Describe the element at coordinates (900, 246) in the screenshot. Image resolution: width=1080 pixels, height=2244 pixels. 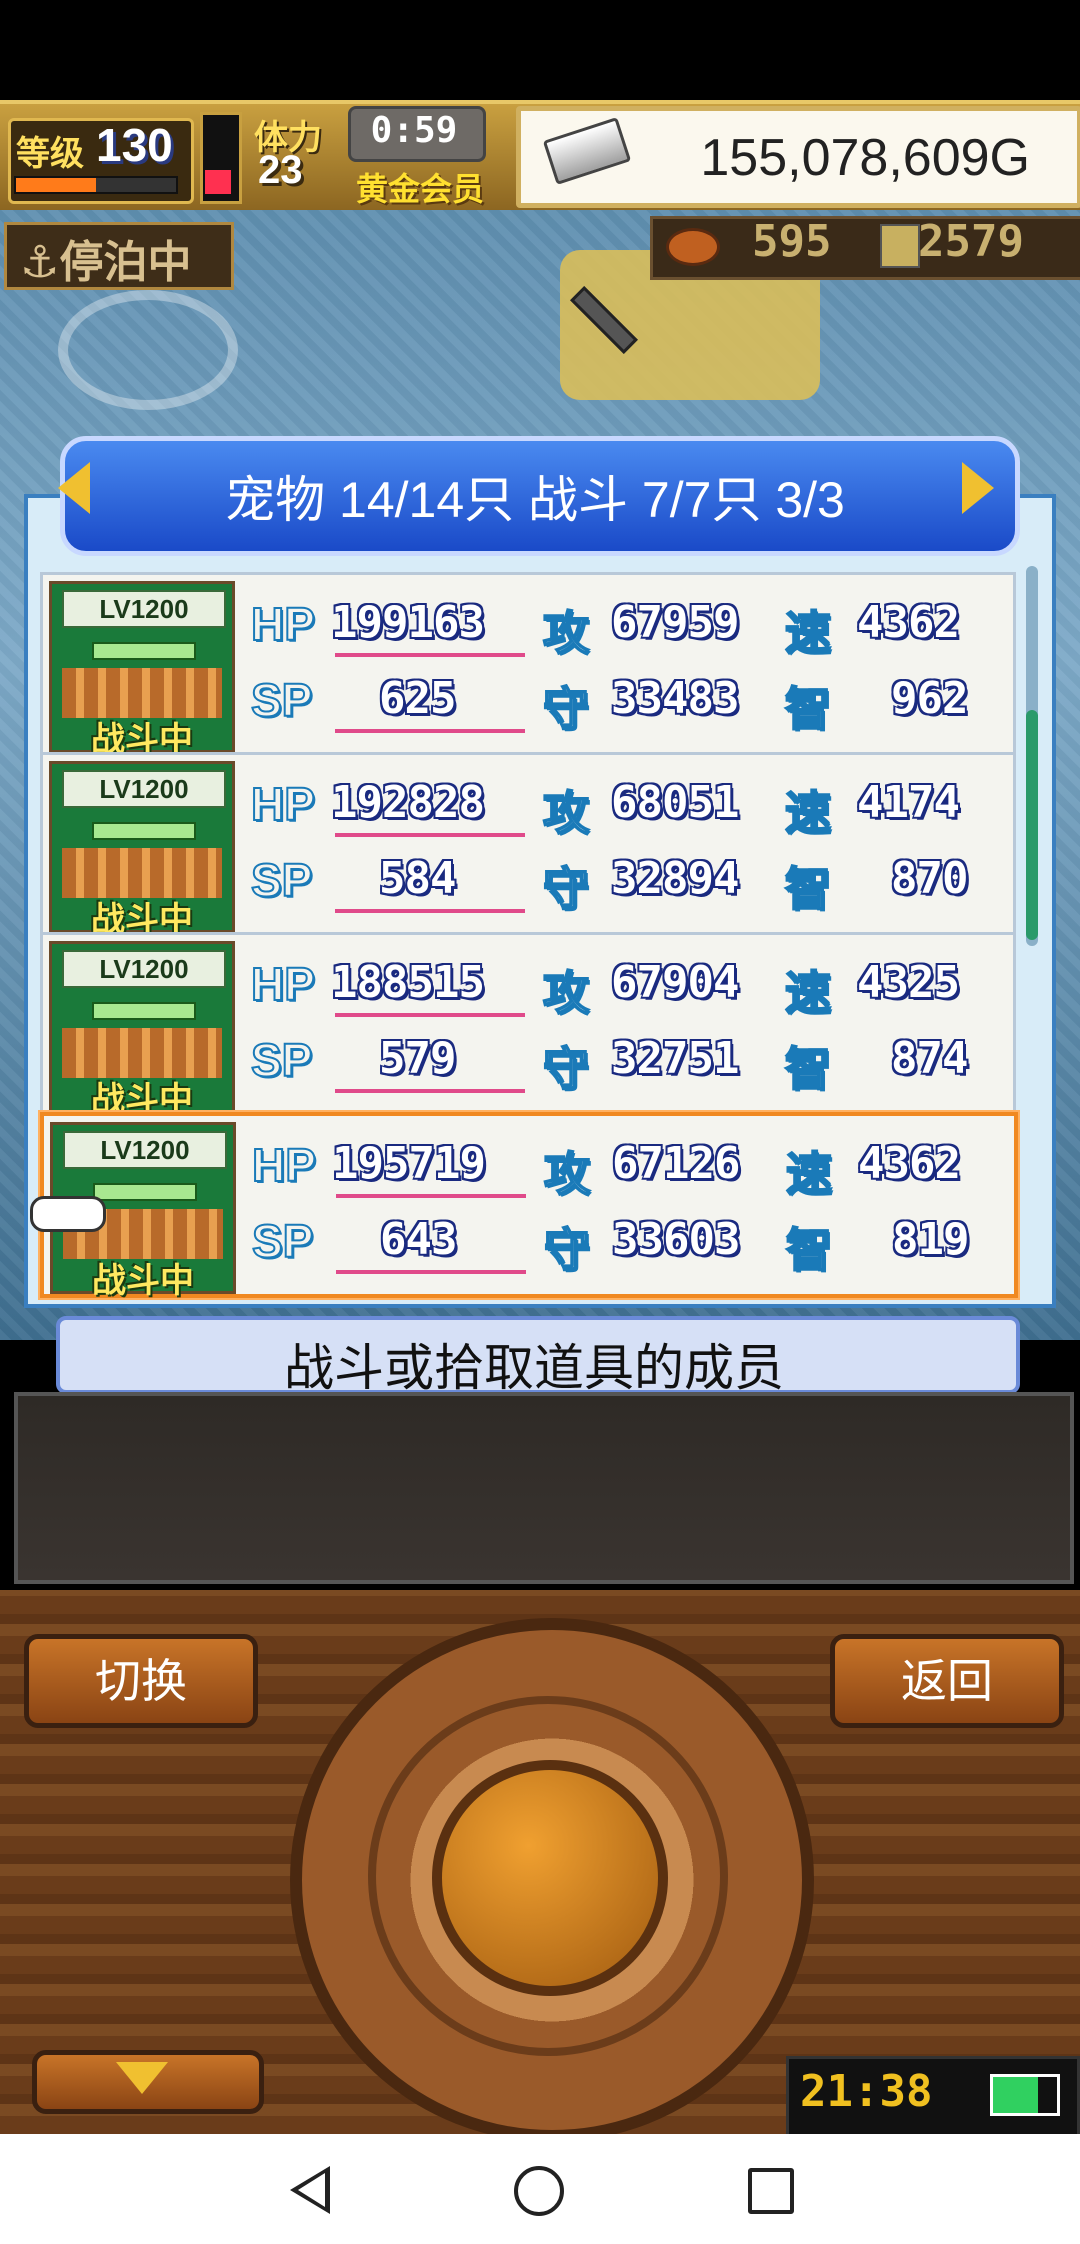
I see `wood-icon` at that location.